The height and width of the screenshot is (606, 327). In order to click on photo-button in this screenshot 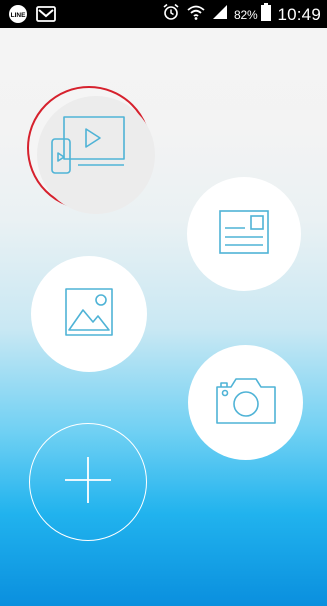, I will do `click(89, 314)`.